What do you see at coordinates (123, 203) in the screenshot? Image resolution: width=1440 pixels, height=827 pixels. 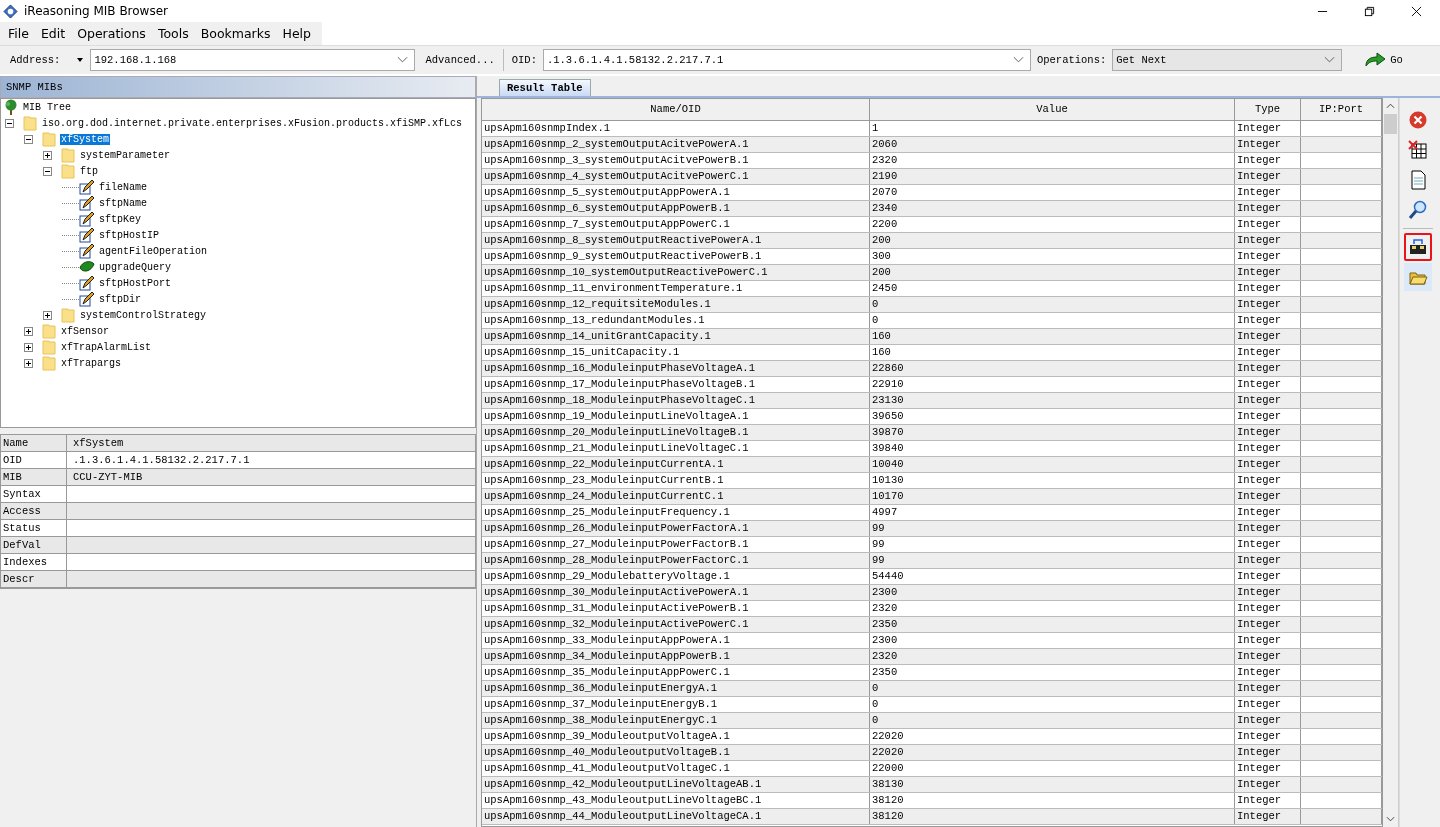 I see `tree-item: sftpName` at bounding box center [123, 203].